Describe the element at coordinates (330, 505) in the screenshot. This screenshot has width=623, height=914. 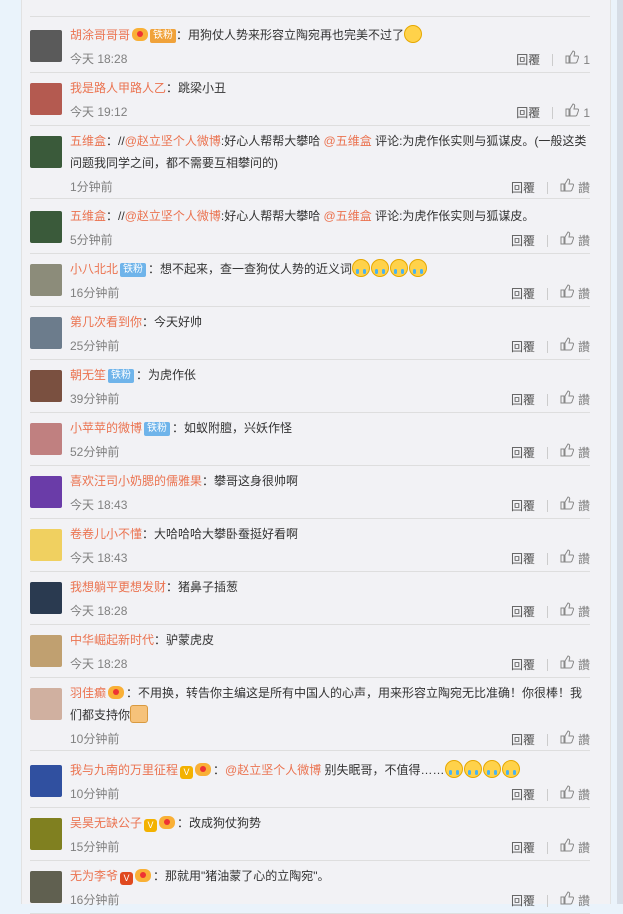
I see `comment-meta: 今天 18:43 回覆 讚` at that location.